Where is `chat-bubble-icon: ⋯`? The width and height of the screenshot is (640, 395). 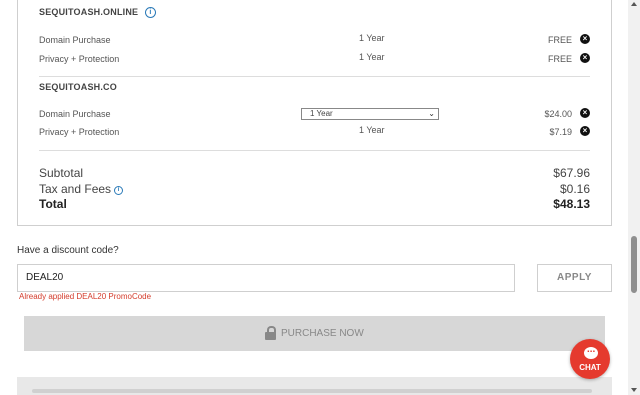 chat-bubble-icon: ⋯ is located at coordinates (591, 353).